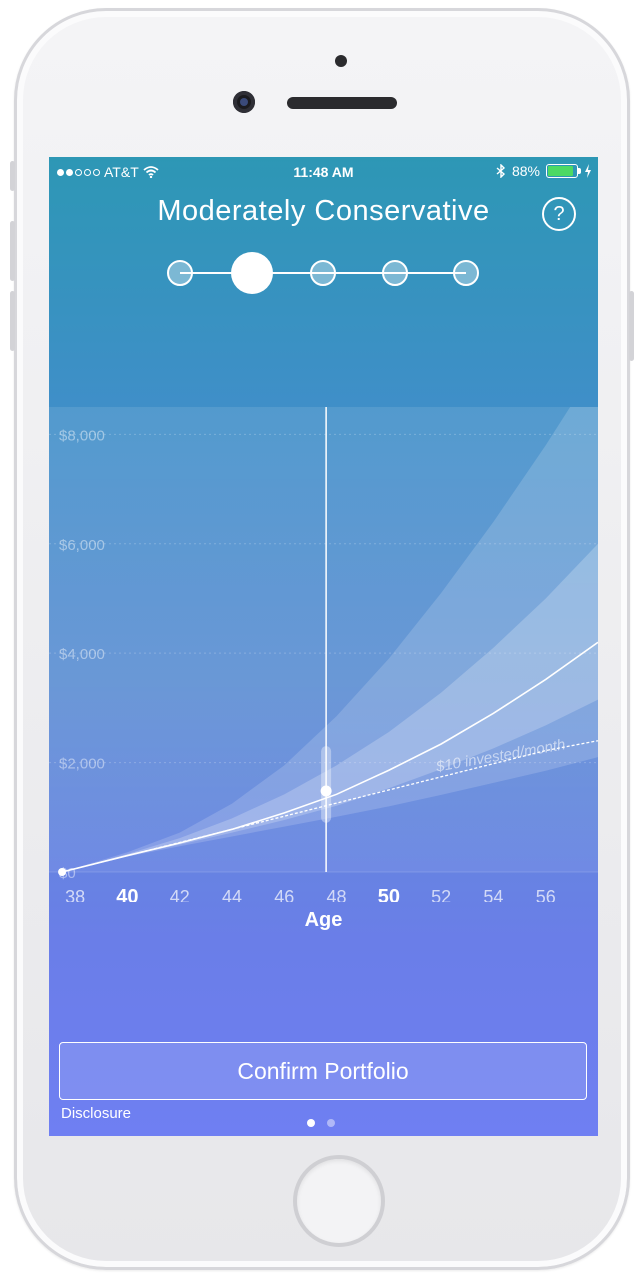 This screenshot has width=644, height=1280. What do you see at coordinates (493, 894) in the screenshot?
I see `x-tick-label: 54` at bounding box center [493, 894].